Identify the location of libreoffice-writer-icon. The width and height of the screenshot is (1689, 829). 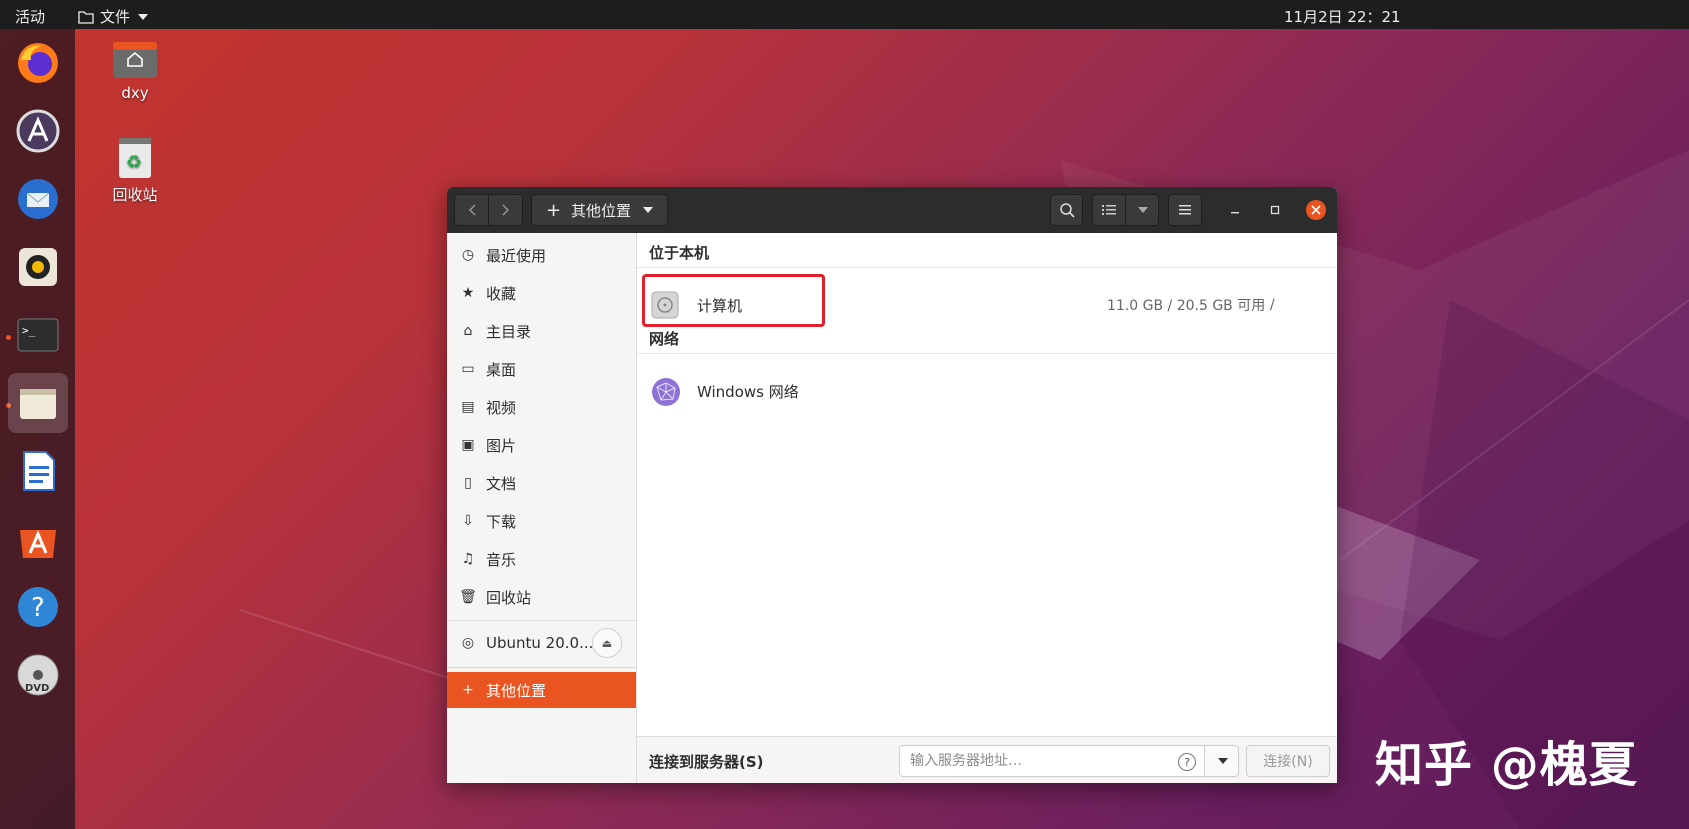
(39, 471).